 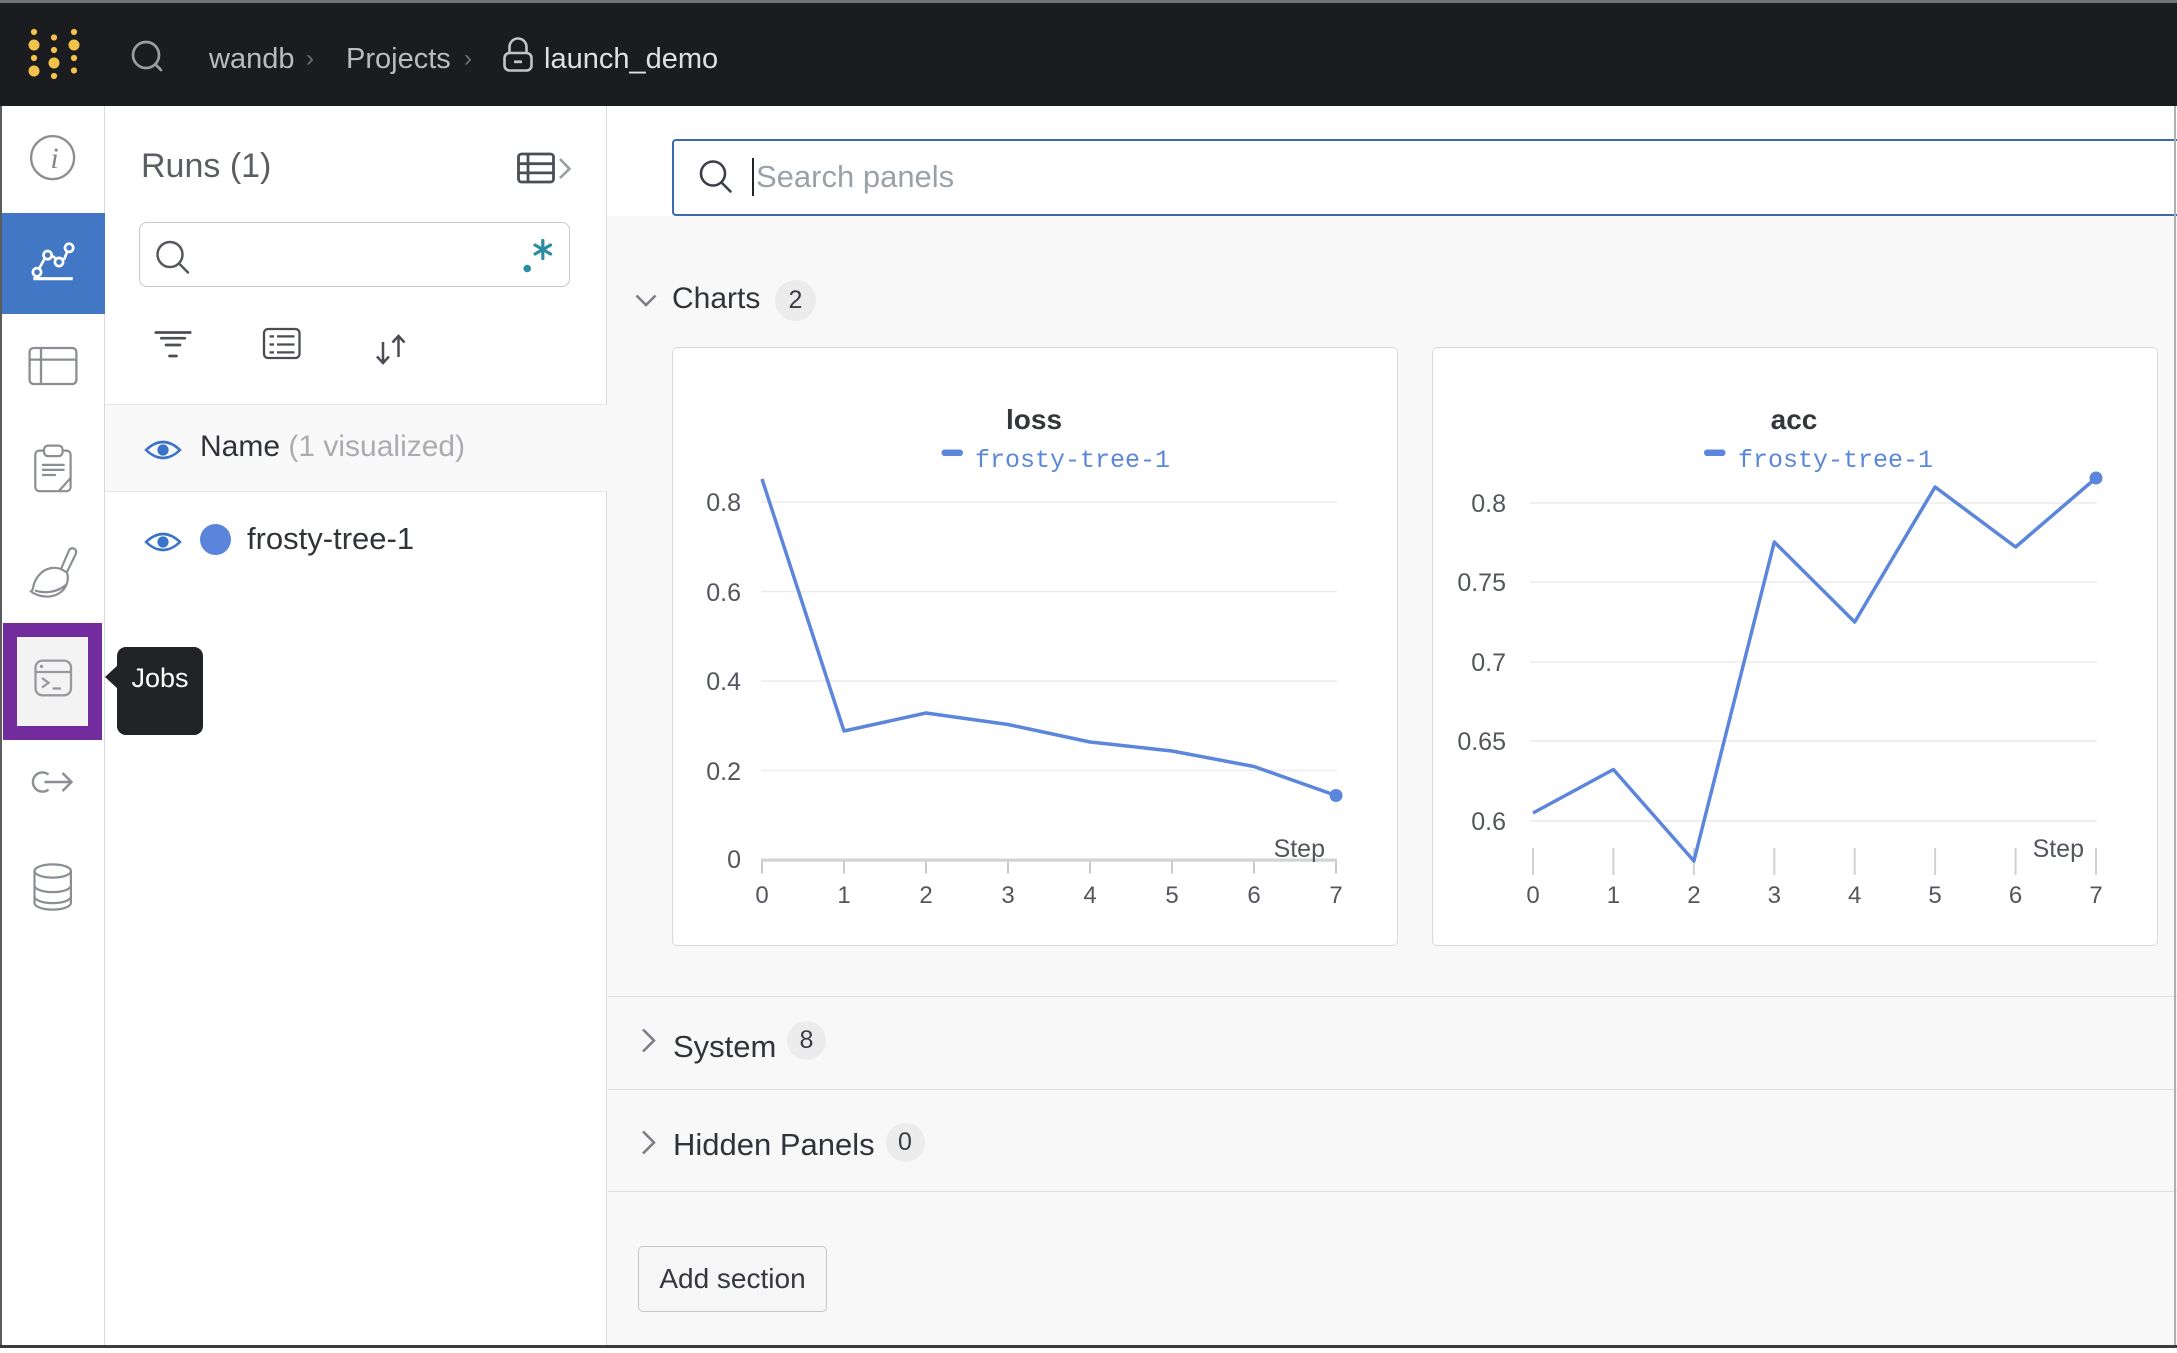 What do you see at coordinates (723, 682) in the screenshot?
I see `svg-text: 0.4` at bounding box center [723, 682].